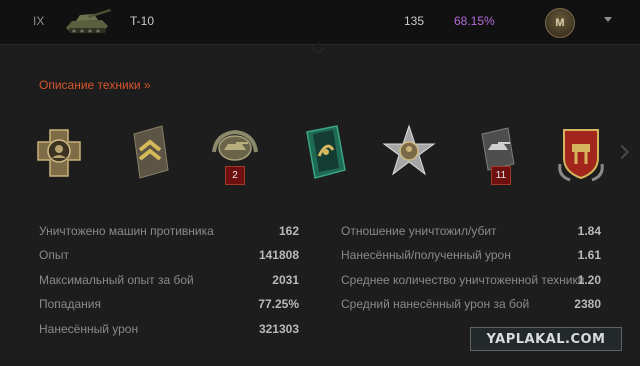 The height and width of the screenshot is (366, 640). Describe the element at coordinates (320, 22) in the screenshot. I see `vehicle-header-row: IX T-10 135 68.15% M` at that location.